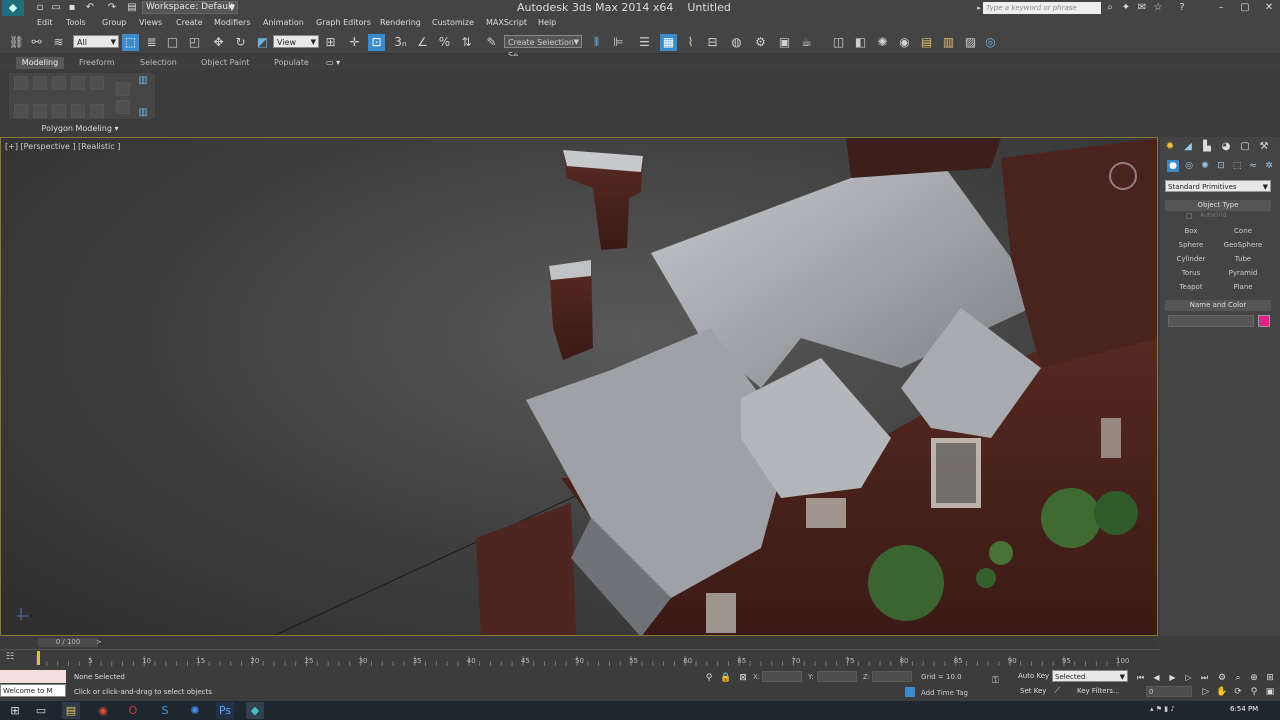 This screenshot has height=720, width=1280. What do you see at coordinates (1189, 216) in the screenshot?
I see `autogrid-checkbox` at bounding box center [1189, 216].